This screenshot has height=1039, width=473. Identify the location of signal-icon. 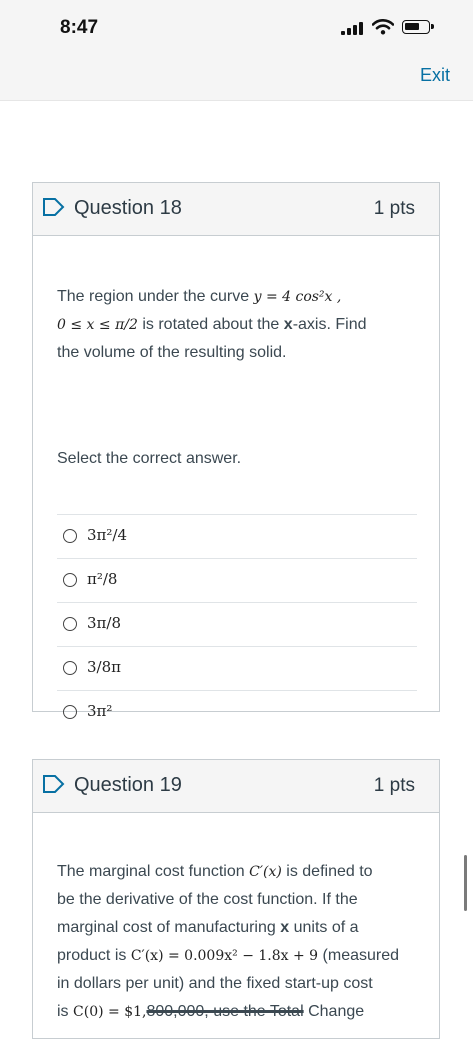
(353, 28).